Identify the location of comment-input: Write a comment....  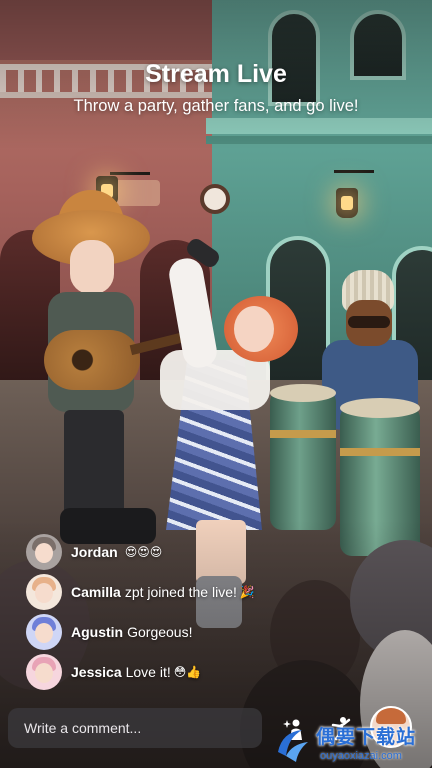
(135, 728).